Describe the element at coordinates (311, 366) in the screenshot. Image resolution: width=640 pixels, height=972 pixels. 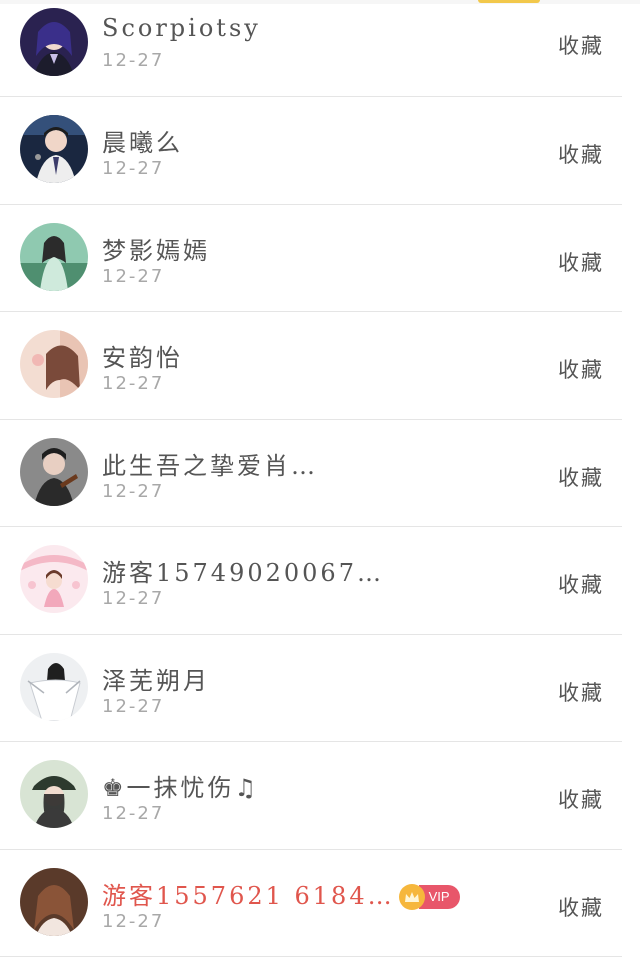
I see `list-item: 安韵怡 12-27 收藏` at that location.